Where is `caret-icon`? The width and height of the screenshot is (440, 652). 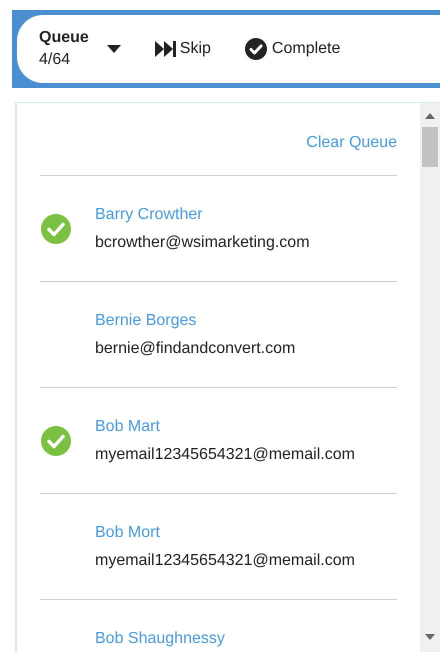 caret-icon is located at coordinates (113, 49).